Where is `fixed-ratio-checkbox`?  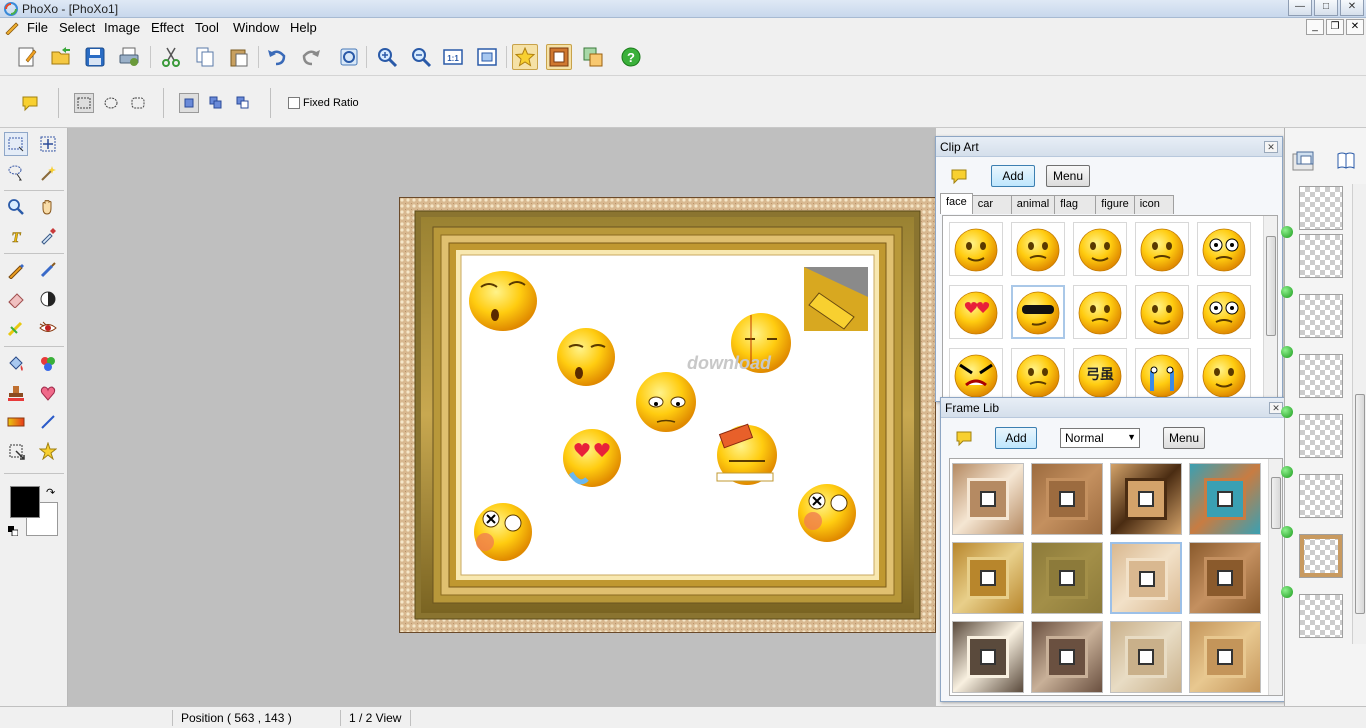 fixed-ratio-checkbox is located at coordinates (294, 103).